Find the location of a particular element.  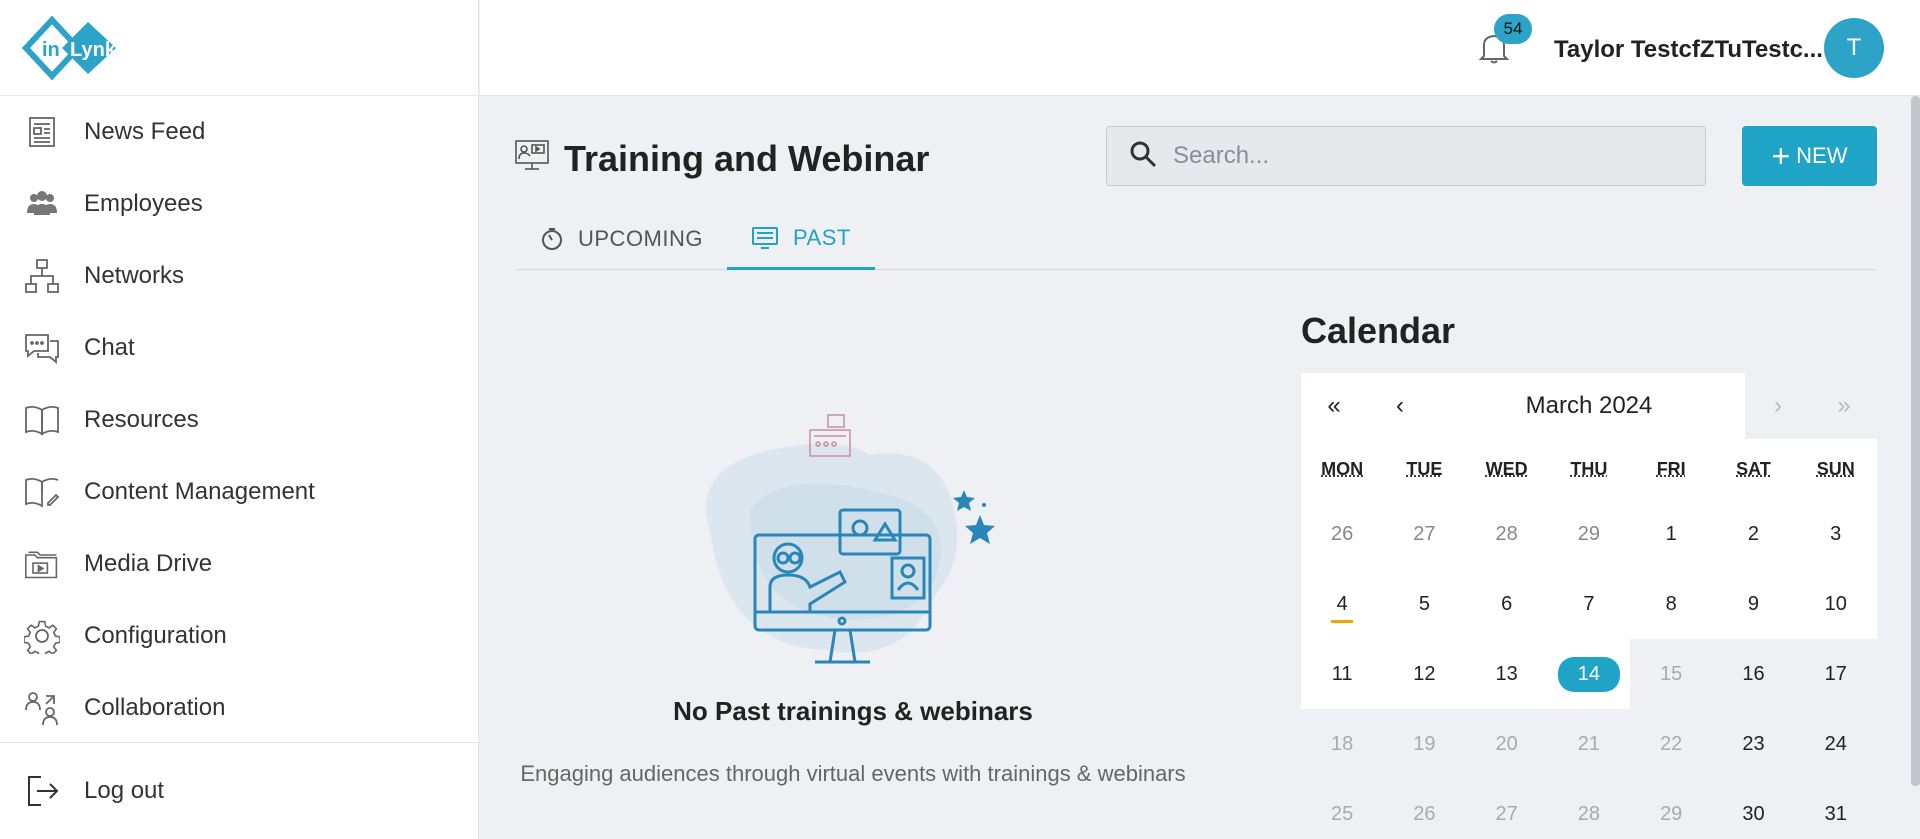

month-label: March 2024 is located at coordinates (1589, 406).